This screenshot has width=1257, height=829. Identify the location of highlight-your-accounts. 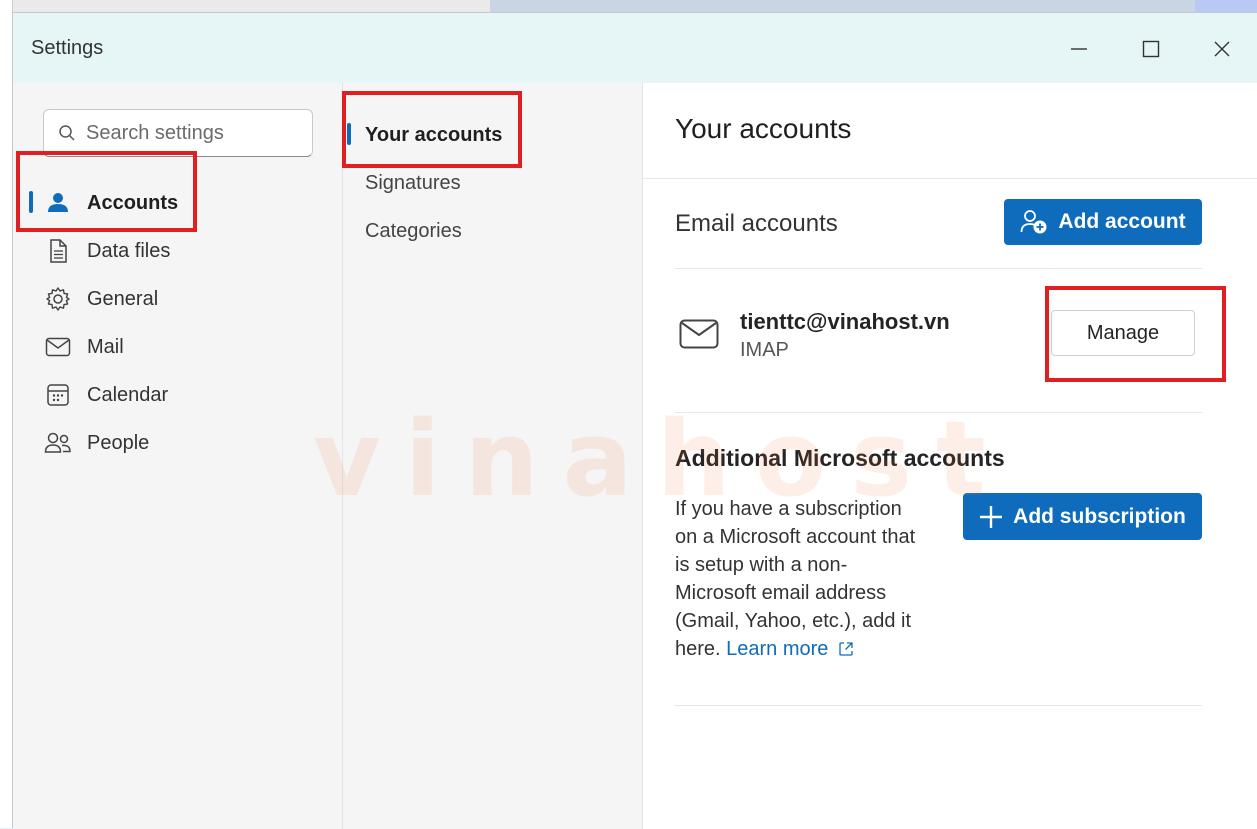
(432, 129).